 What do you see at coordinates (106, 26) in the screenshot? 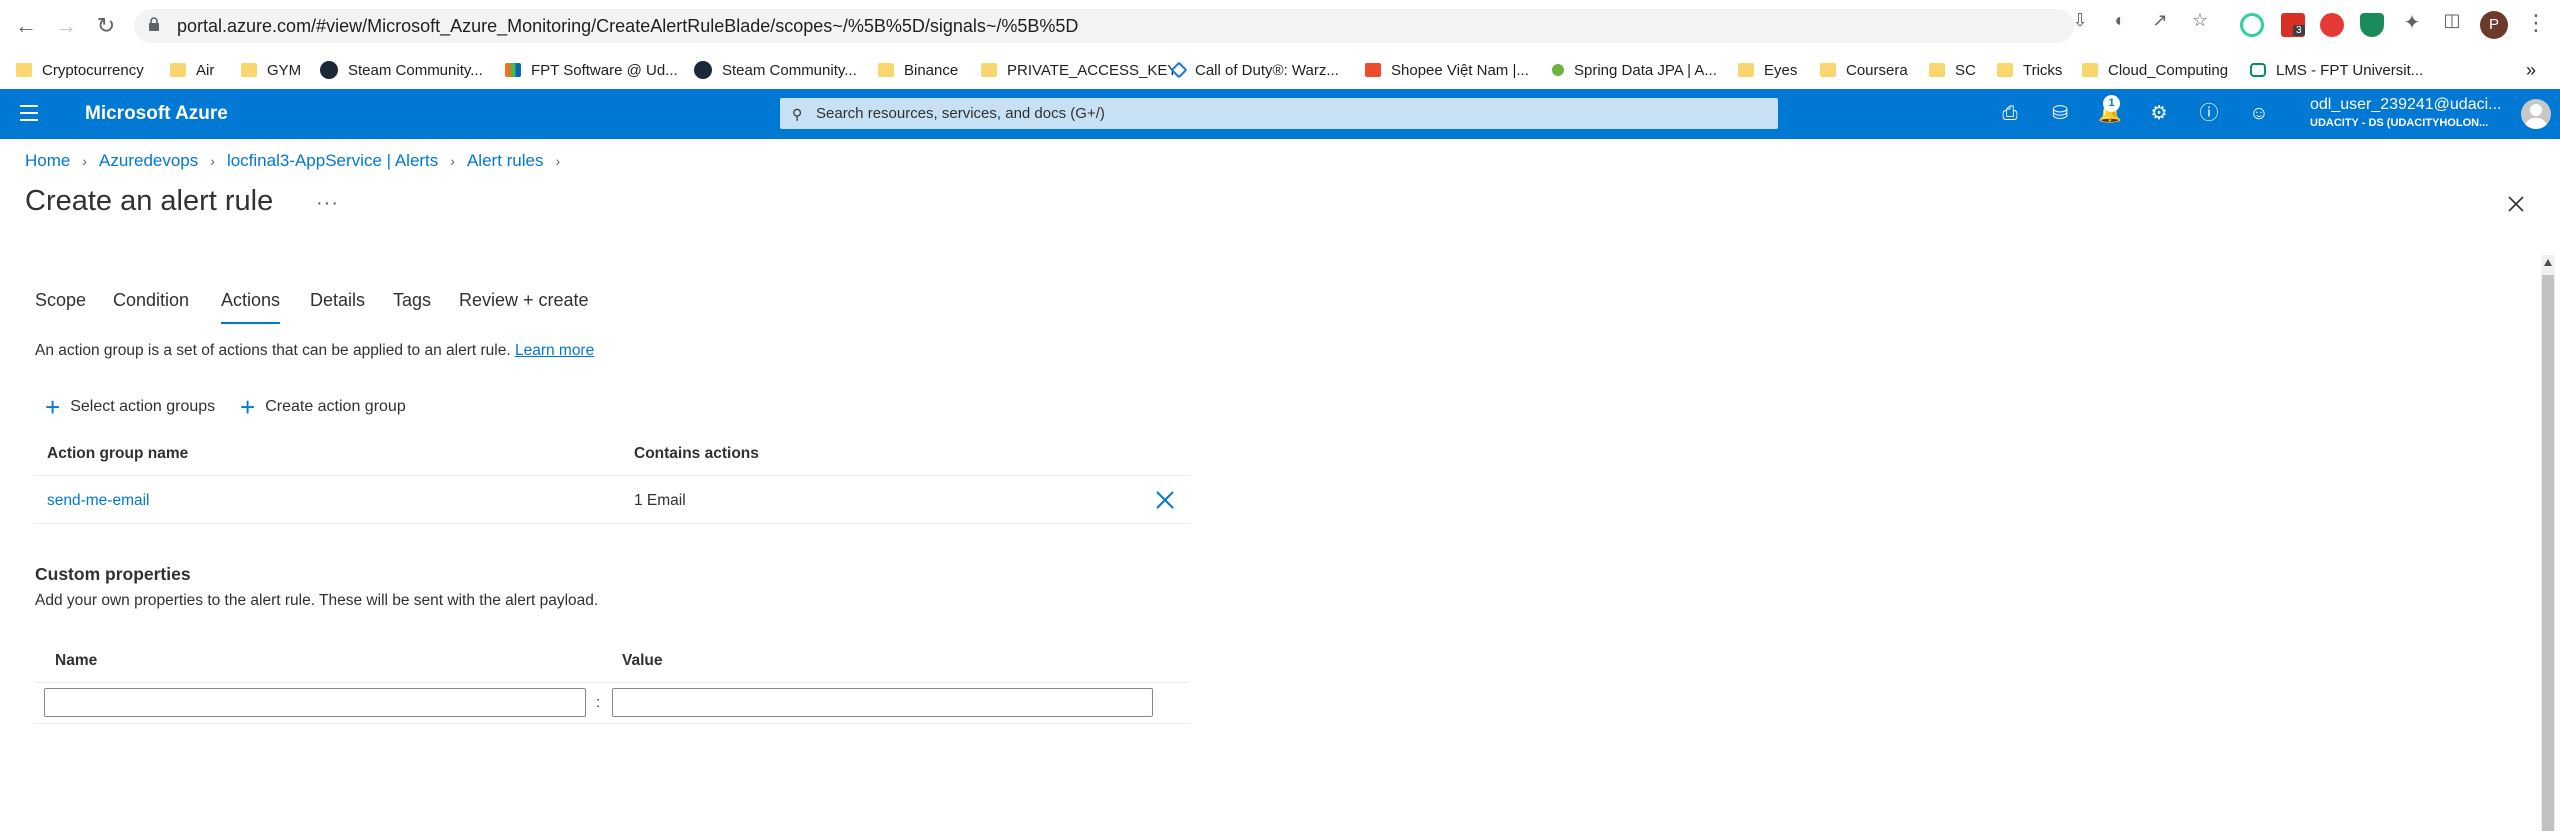
I see `reload-icon: ↻` at bounding box center [106, 26].